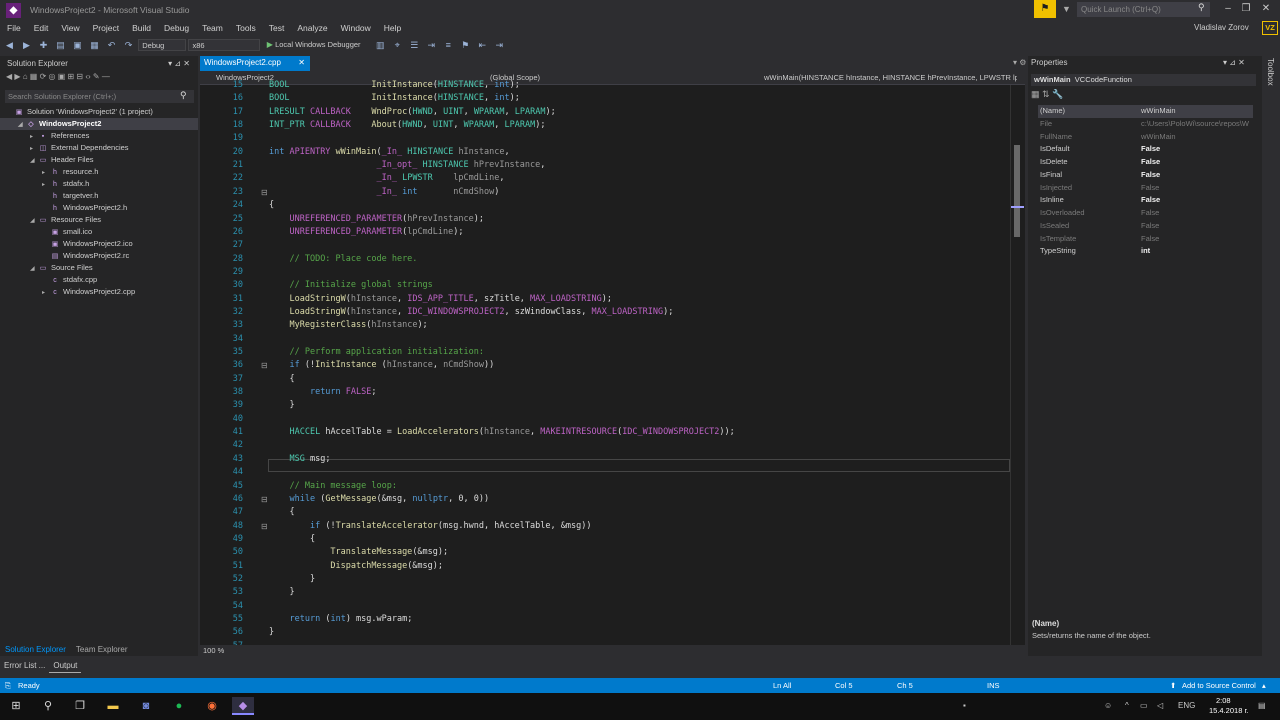  Describe the element at coordinates (1143, 9) in the screenshot. I see `quick-launch-input: Quick Launch (Ctrl+Q)` at that location.